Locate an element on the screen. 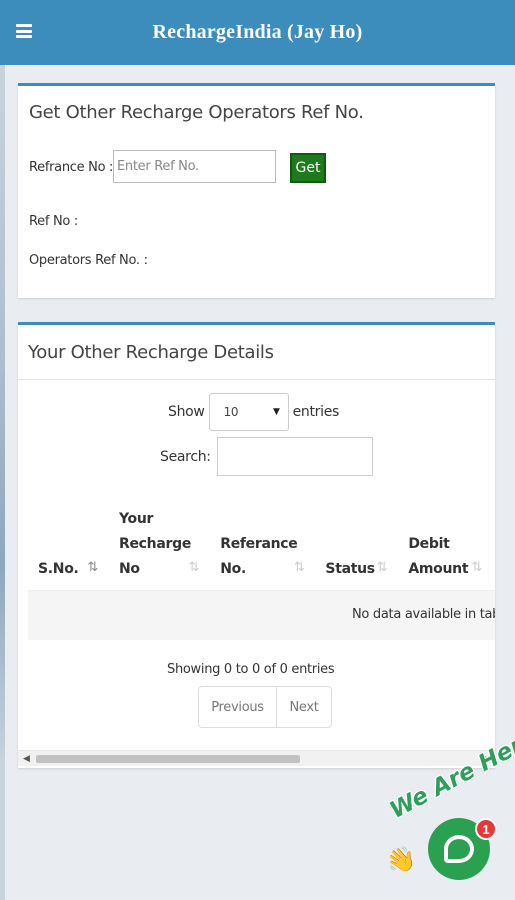 This screenshot has width=515, height=900. horizontal-scrollbar: ◀ ▶ is located at coordinates (256, 758).